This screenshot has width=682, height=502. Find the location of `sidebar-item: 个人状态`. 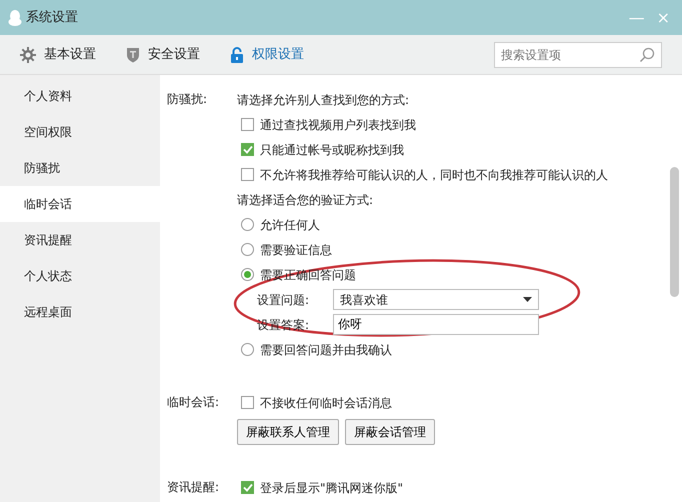

sidebar-item: 个人状态 is located at coordinates (80, 276).